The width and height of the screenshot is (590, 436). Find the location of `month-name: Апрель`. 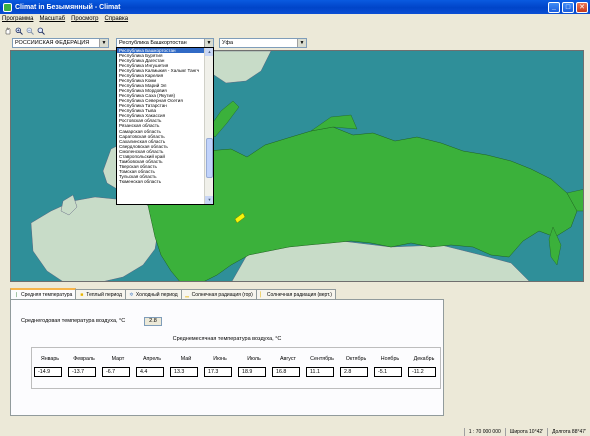

month-name: Апрель is located at coordinates (152, 359).